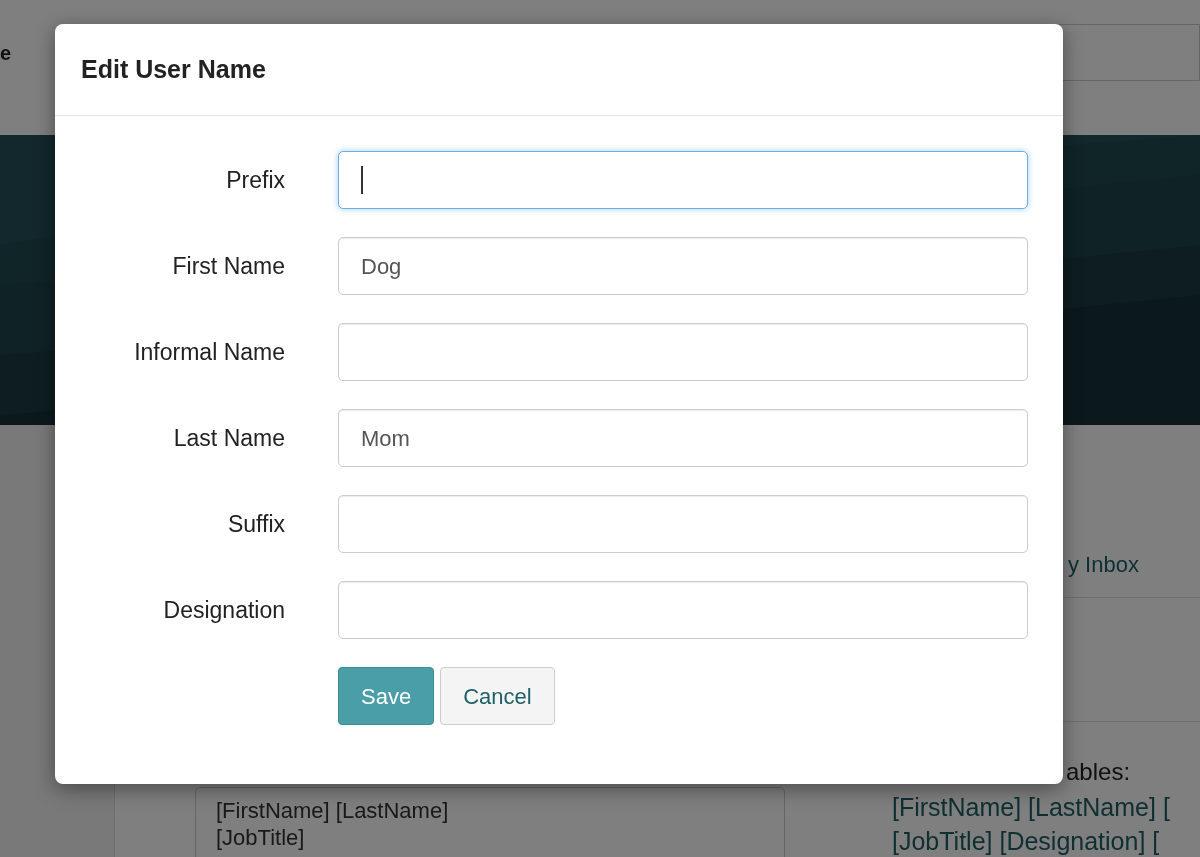  Describe the element at coordinates (255, 180) in the screenshot. I see `field-label: Prefix` at that location.